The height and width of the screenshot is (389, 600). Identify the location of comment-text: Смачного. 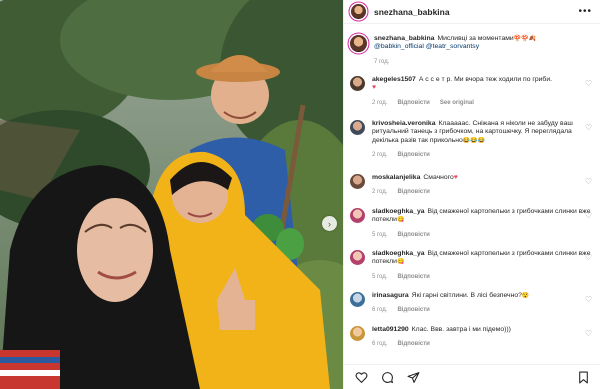
(438, 177).